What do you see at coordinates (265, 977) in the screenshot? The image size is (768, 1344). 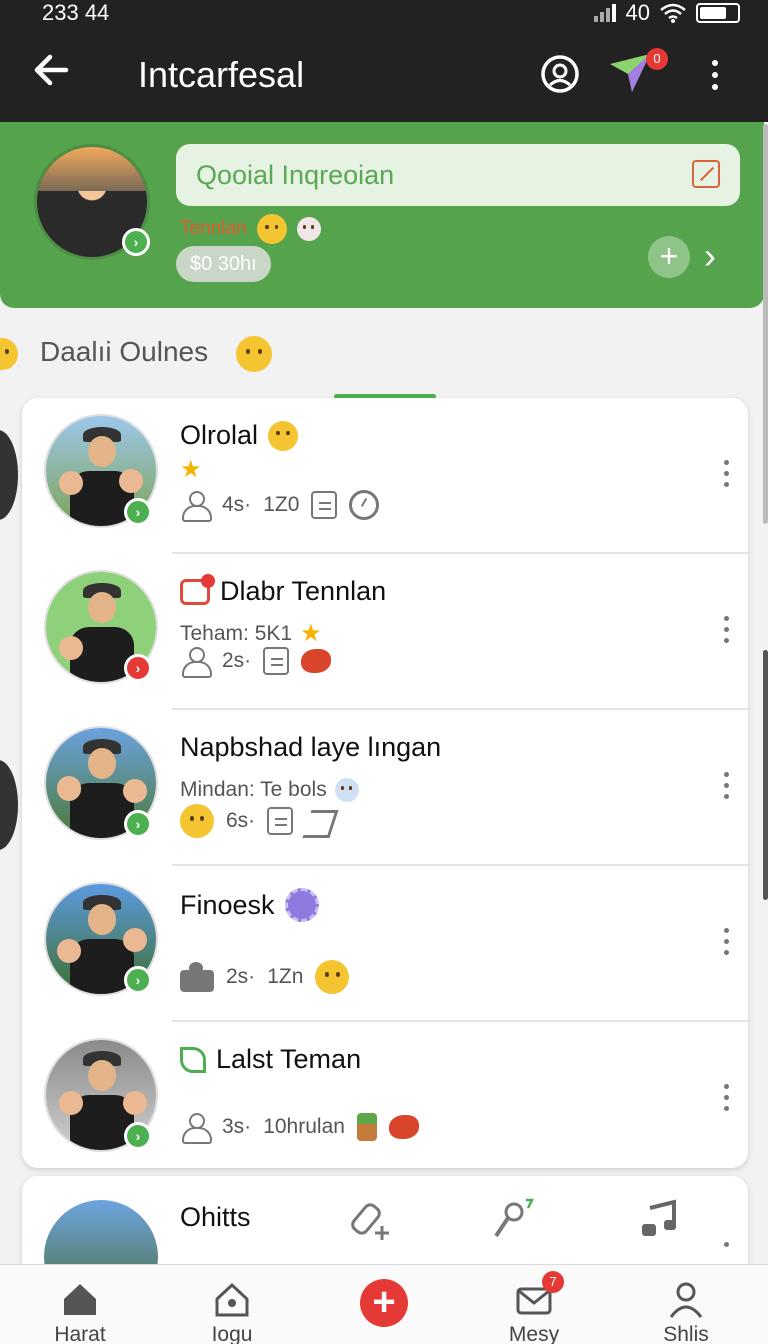 I see `contact-meta: 2s· 1Zn` at bounding box center [265, 977].